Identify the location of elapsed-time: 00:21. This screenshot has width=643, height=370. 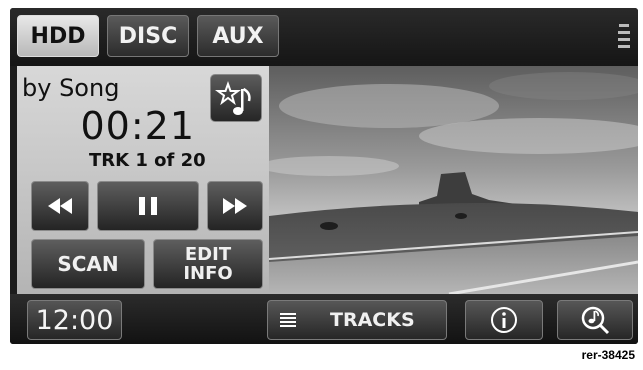
(137, 126).